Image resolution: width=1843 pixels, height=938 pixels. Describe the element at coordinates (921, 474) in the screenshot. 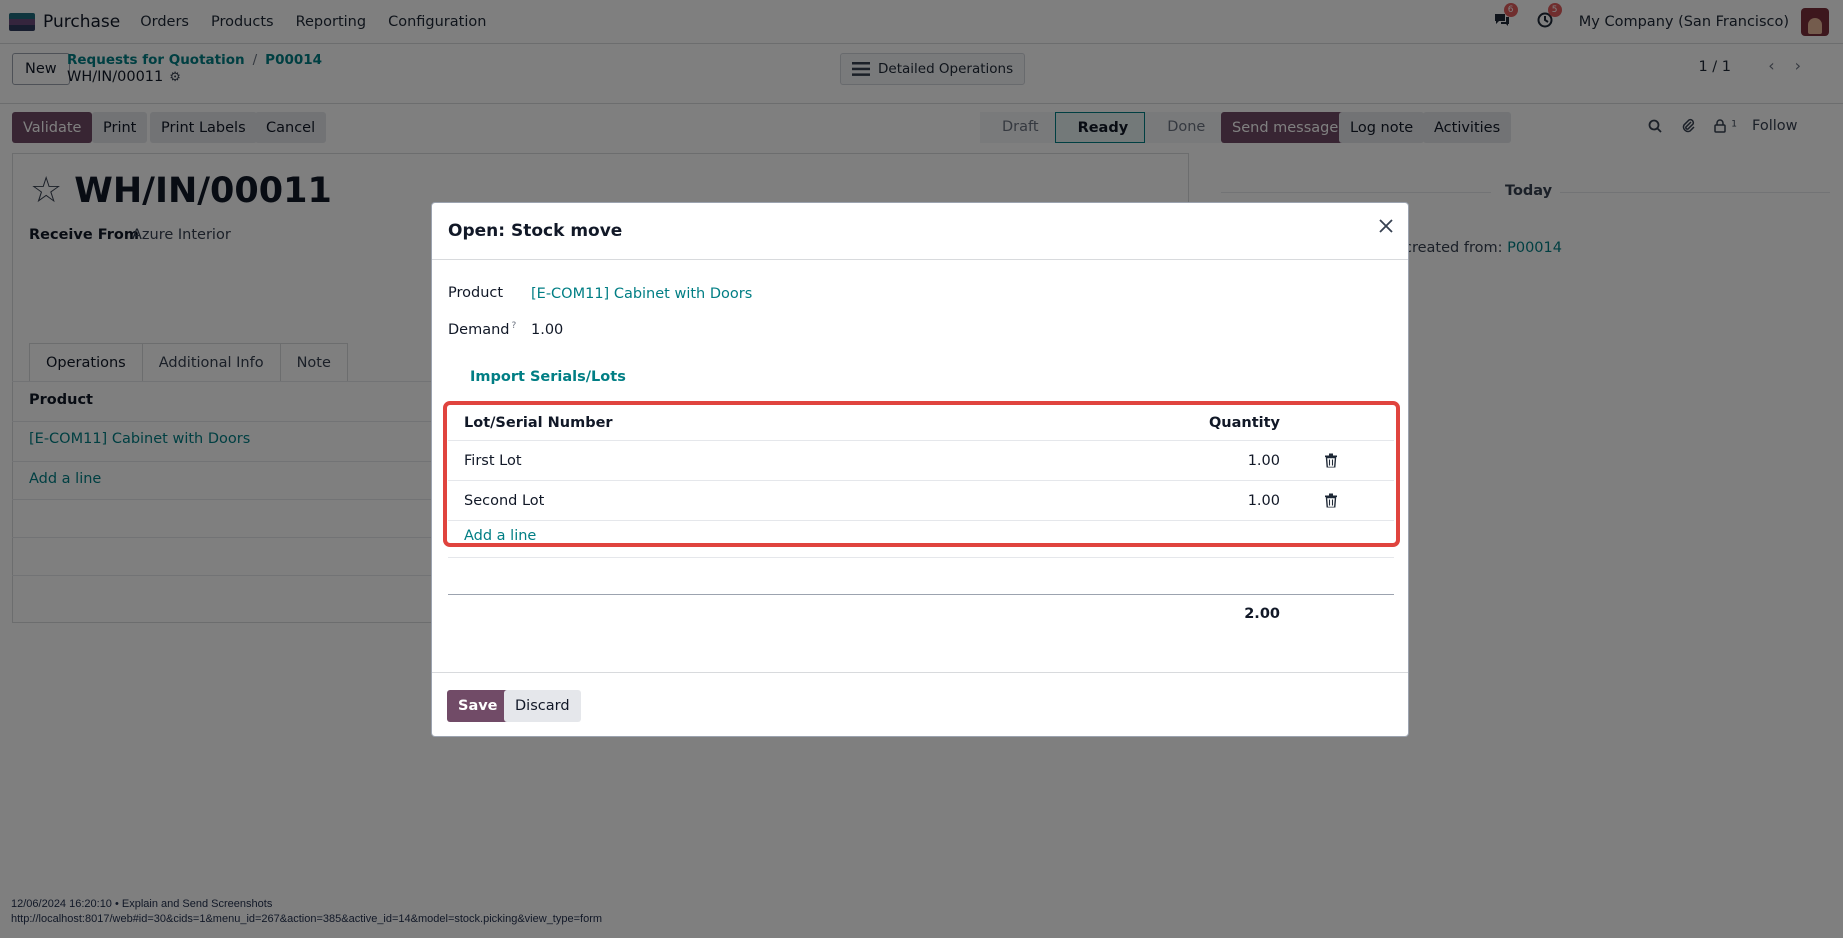

I see `highlight-box` at that location.